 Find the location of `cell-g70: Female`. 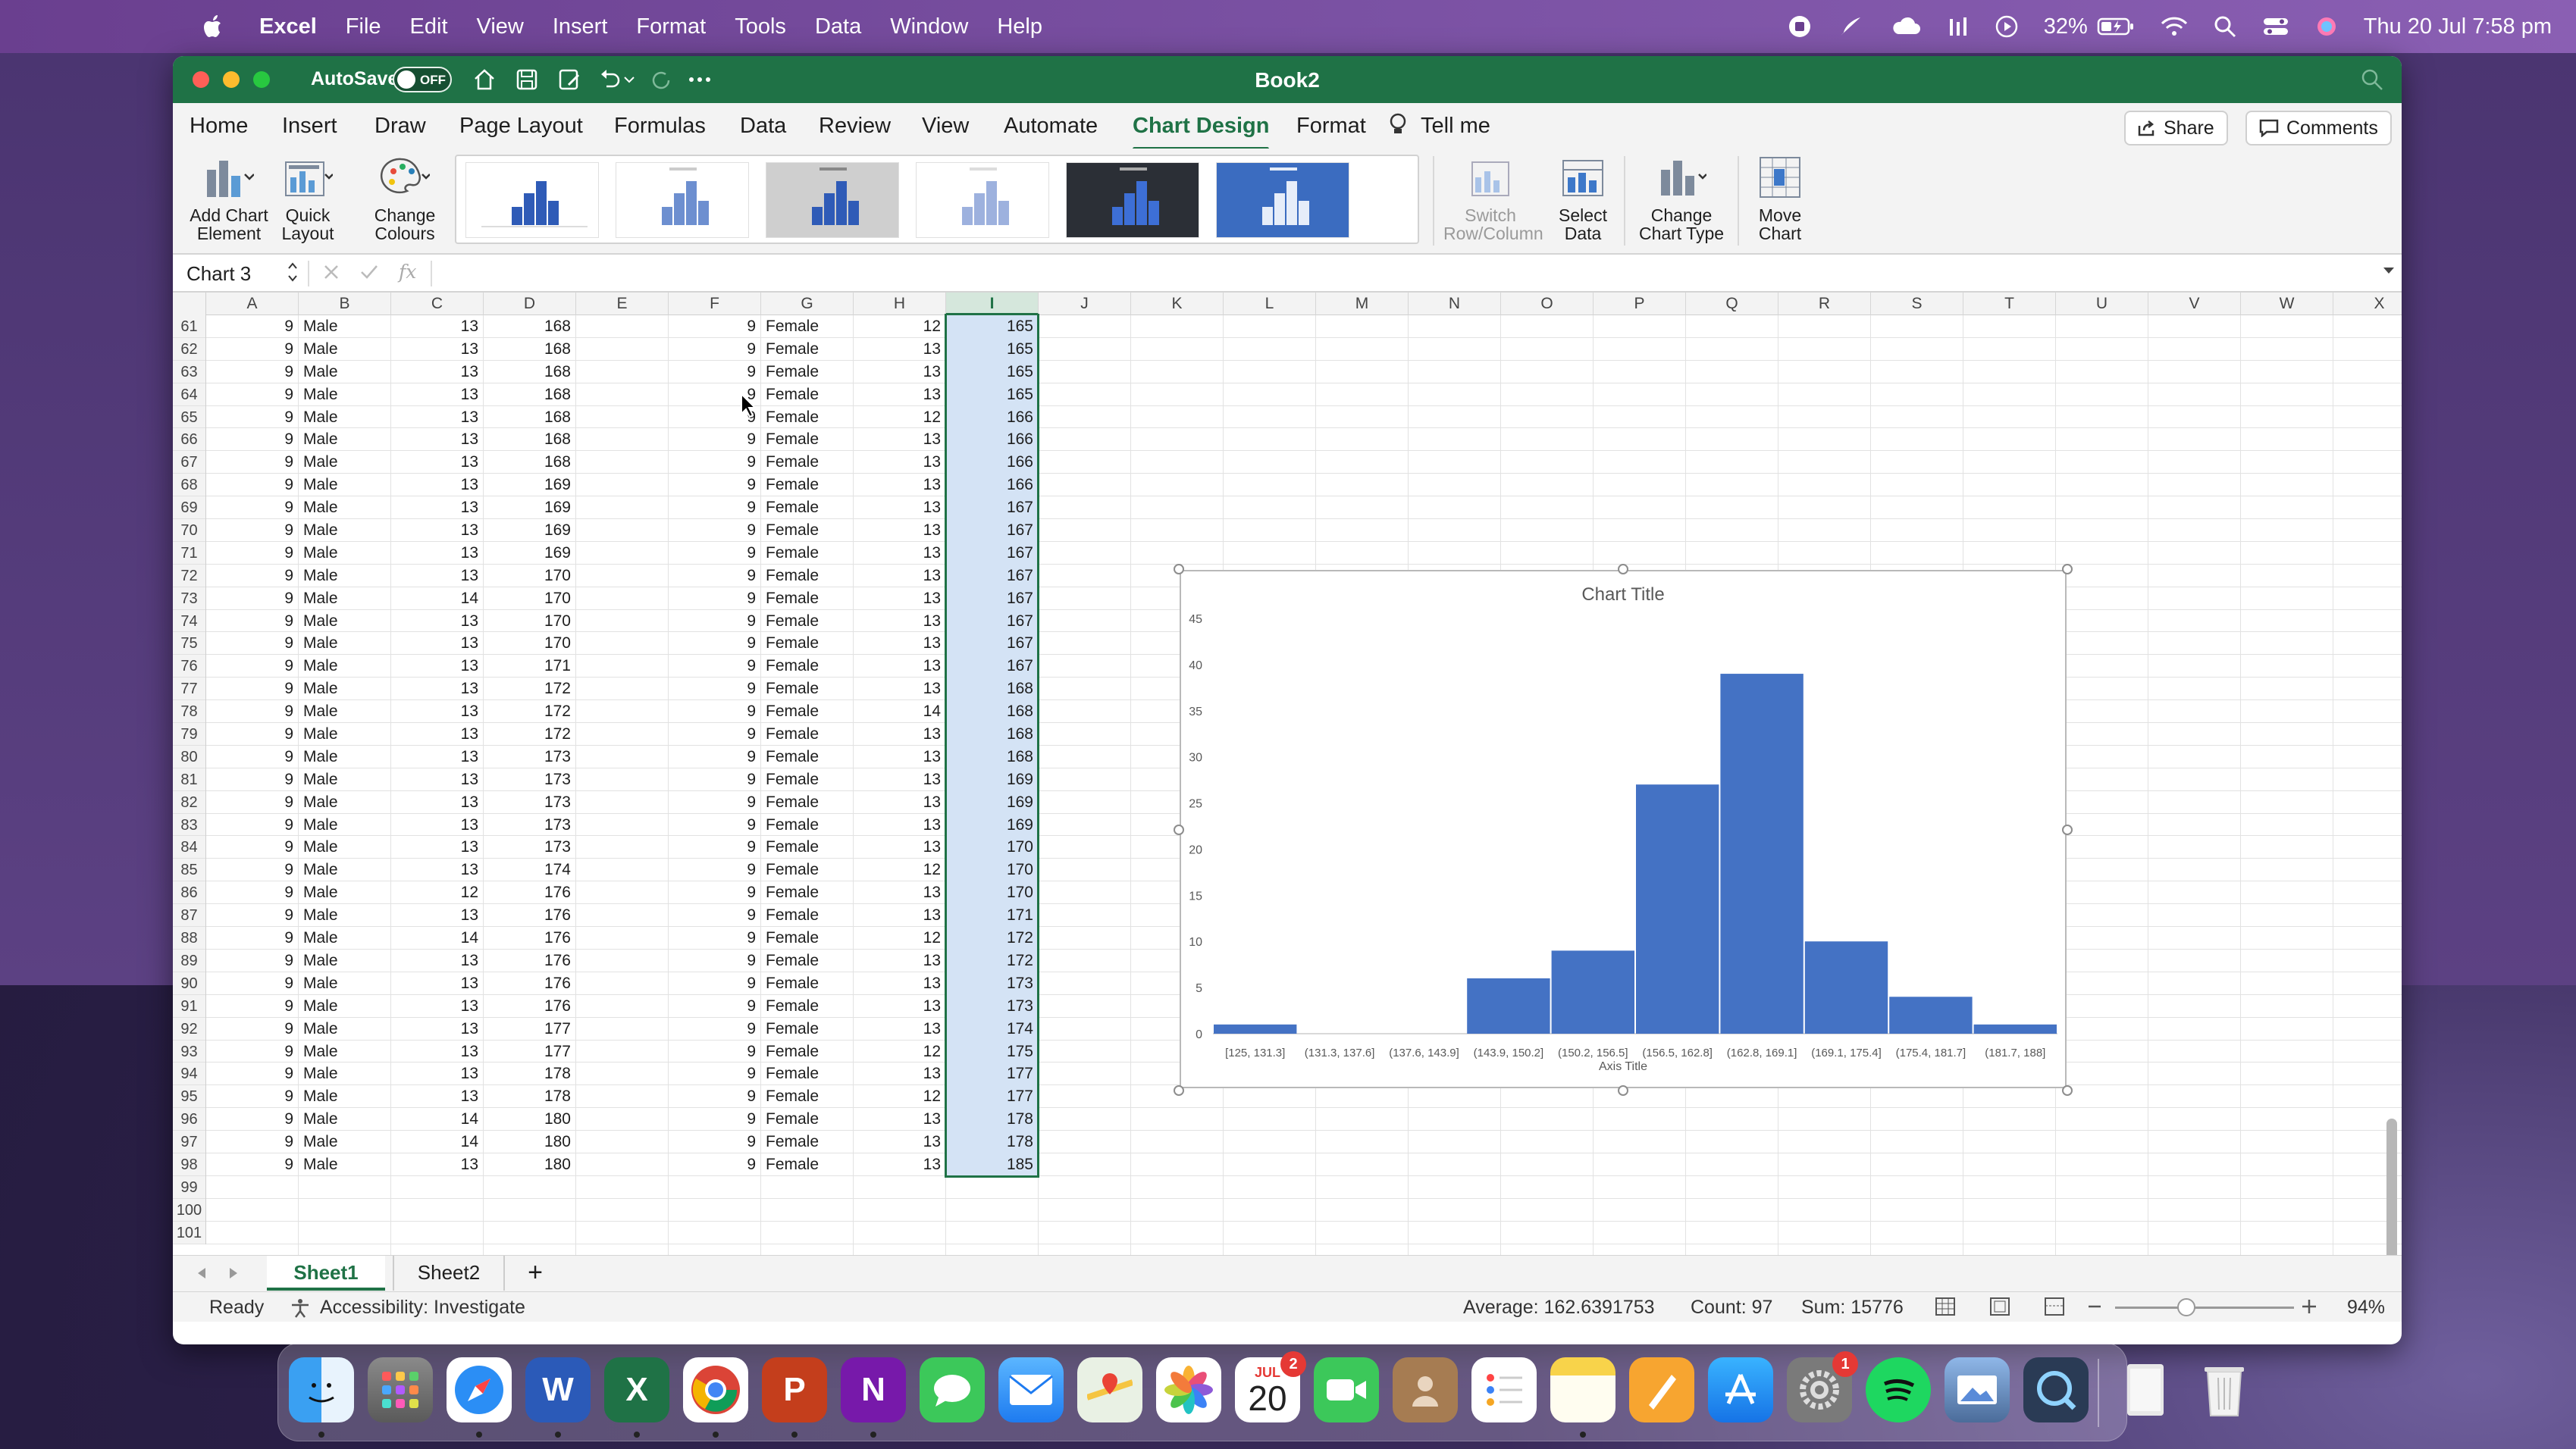

cell-g70: Female is located at coordinates (807, 530).